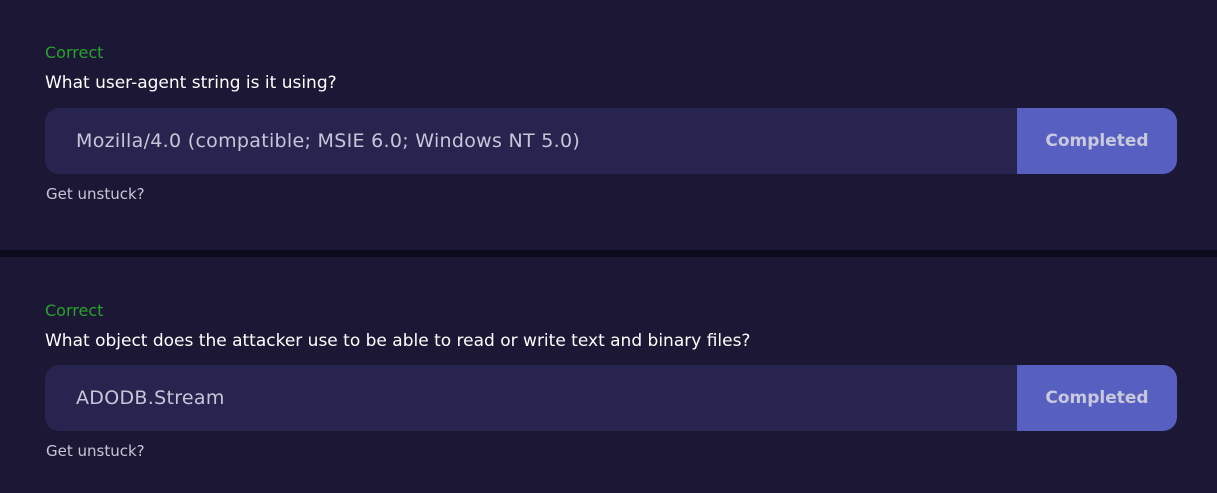 This screenshot has height=493, width=1217. What do you see at coordinates (531, 398) in the screenshot?
I see `answer-input: ADODB.Stream` at bounding box center [531, 398].